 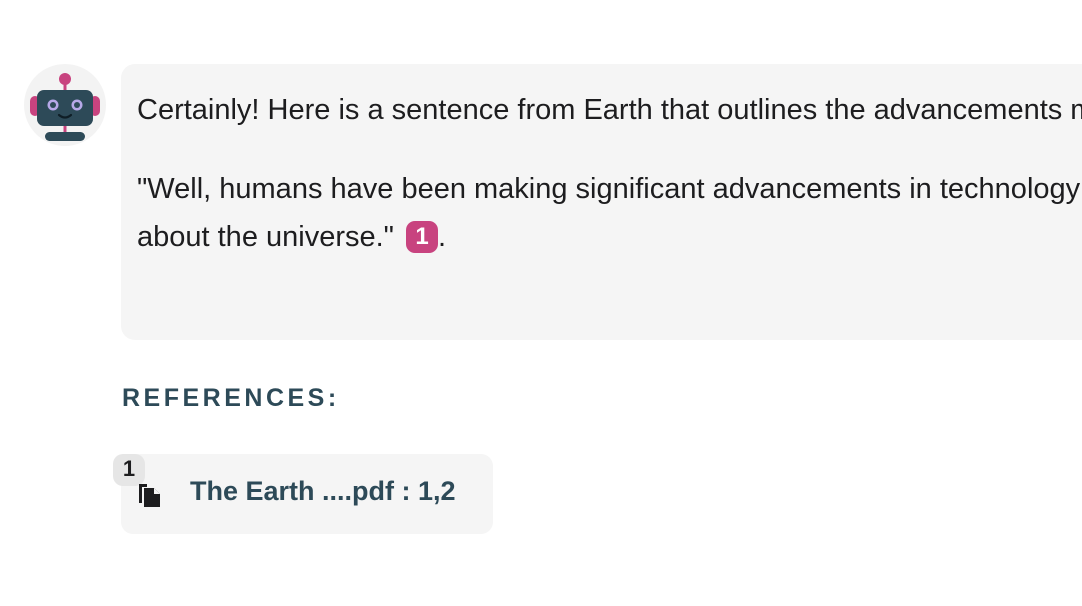 What do you see at coordinates (265, 237) in the screenshot?
I see `quote-line-2: about the universe."` at bounding box center [265, 237].